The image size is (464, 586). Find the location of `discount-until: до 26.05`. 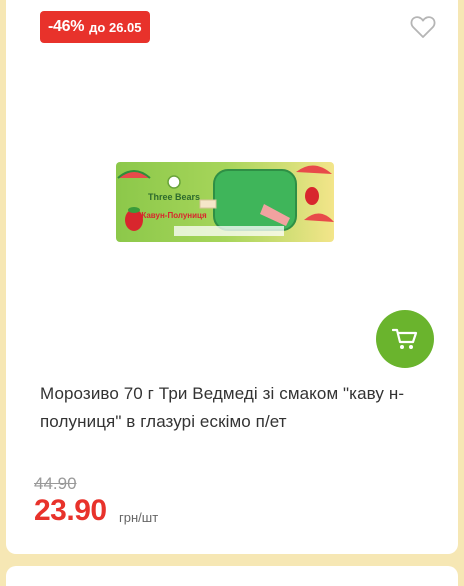

discount-until: до 26.05 is located at coordinates (115, 27).